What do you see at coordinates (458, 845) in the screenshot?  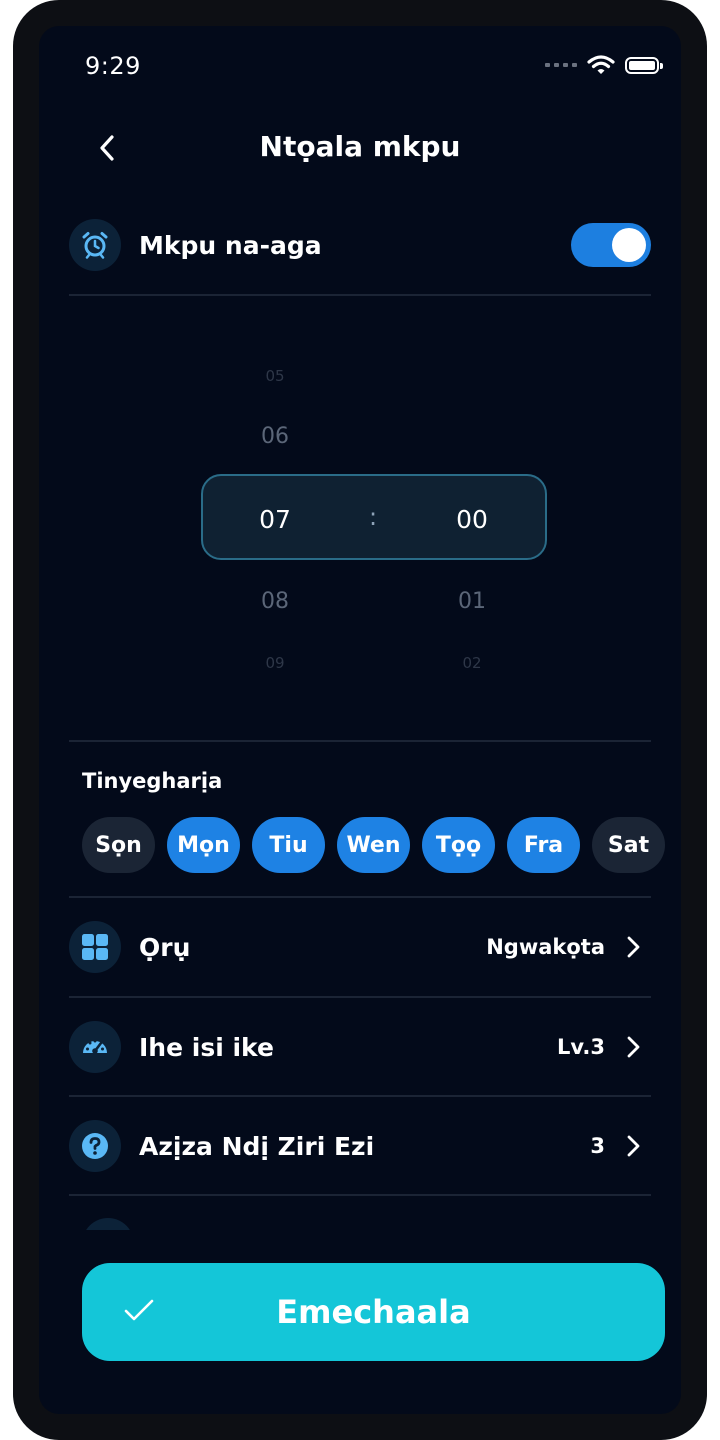 I see `day-chip-thu: Tọọ` at bounding box center [458, 845].